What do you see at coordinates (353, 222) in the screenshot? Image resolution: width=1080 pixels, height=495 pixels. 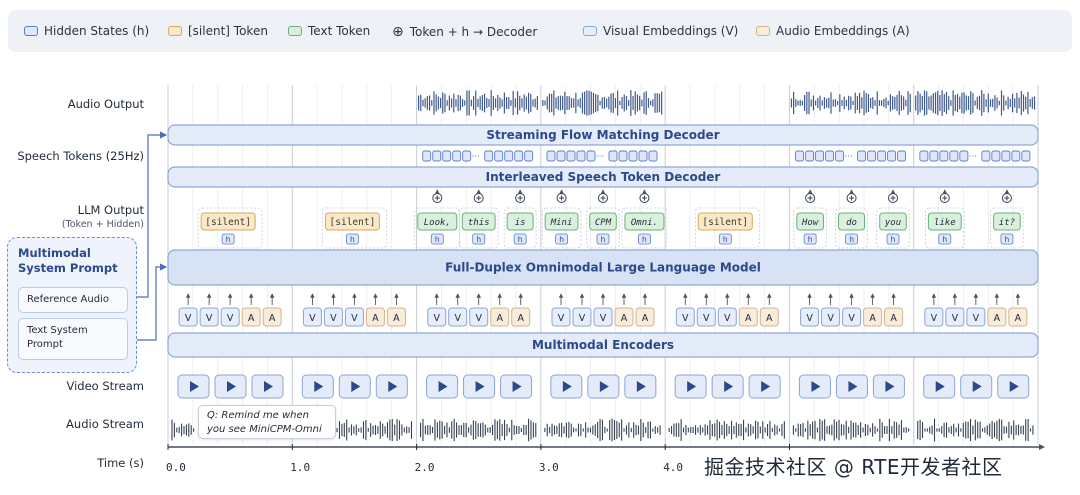 I see `silent-token-label: [silent]` at bounding box center [353, 222].